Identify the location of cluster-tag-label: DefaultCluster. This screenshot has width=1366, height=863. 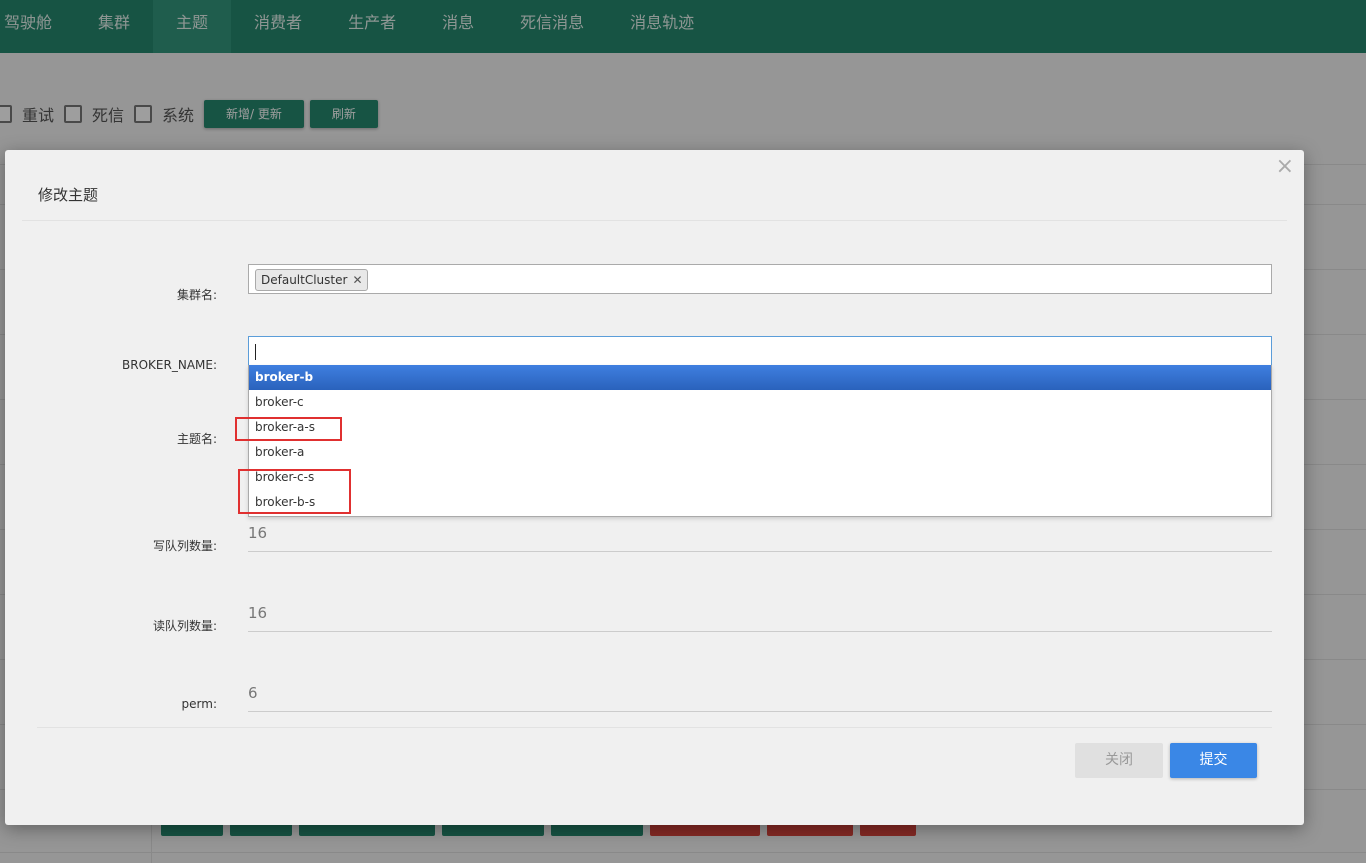
(304, 280).